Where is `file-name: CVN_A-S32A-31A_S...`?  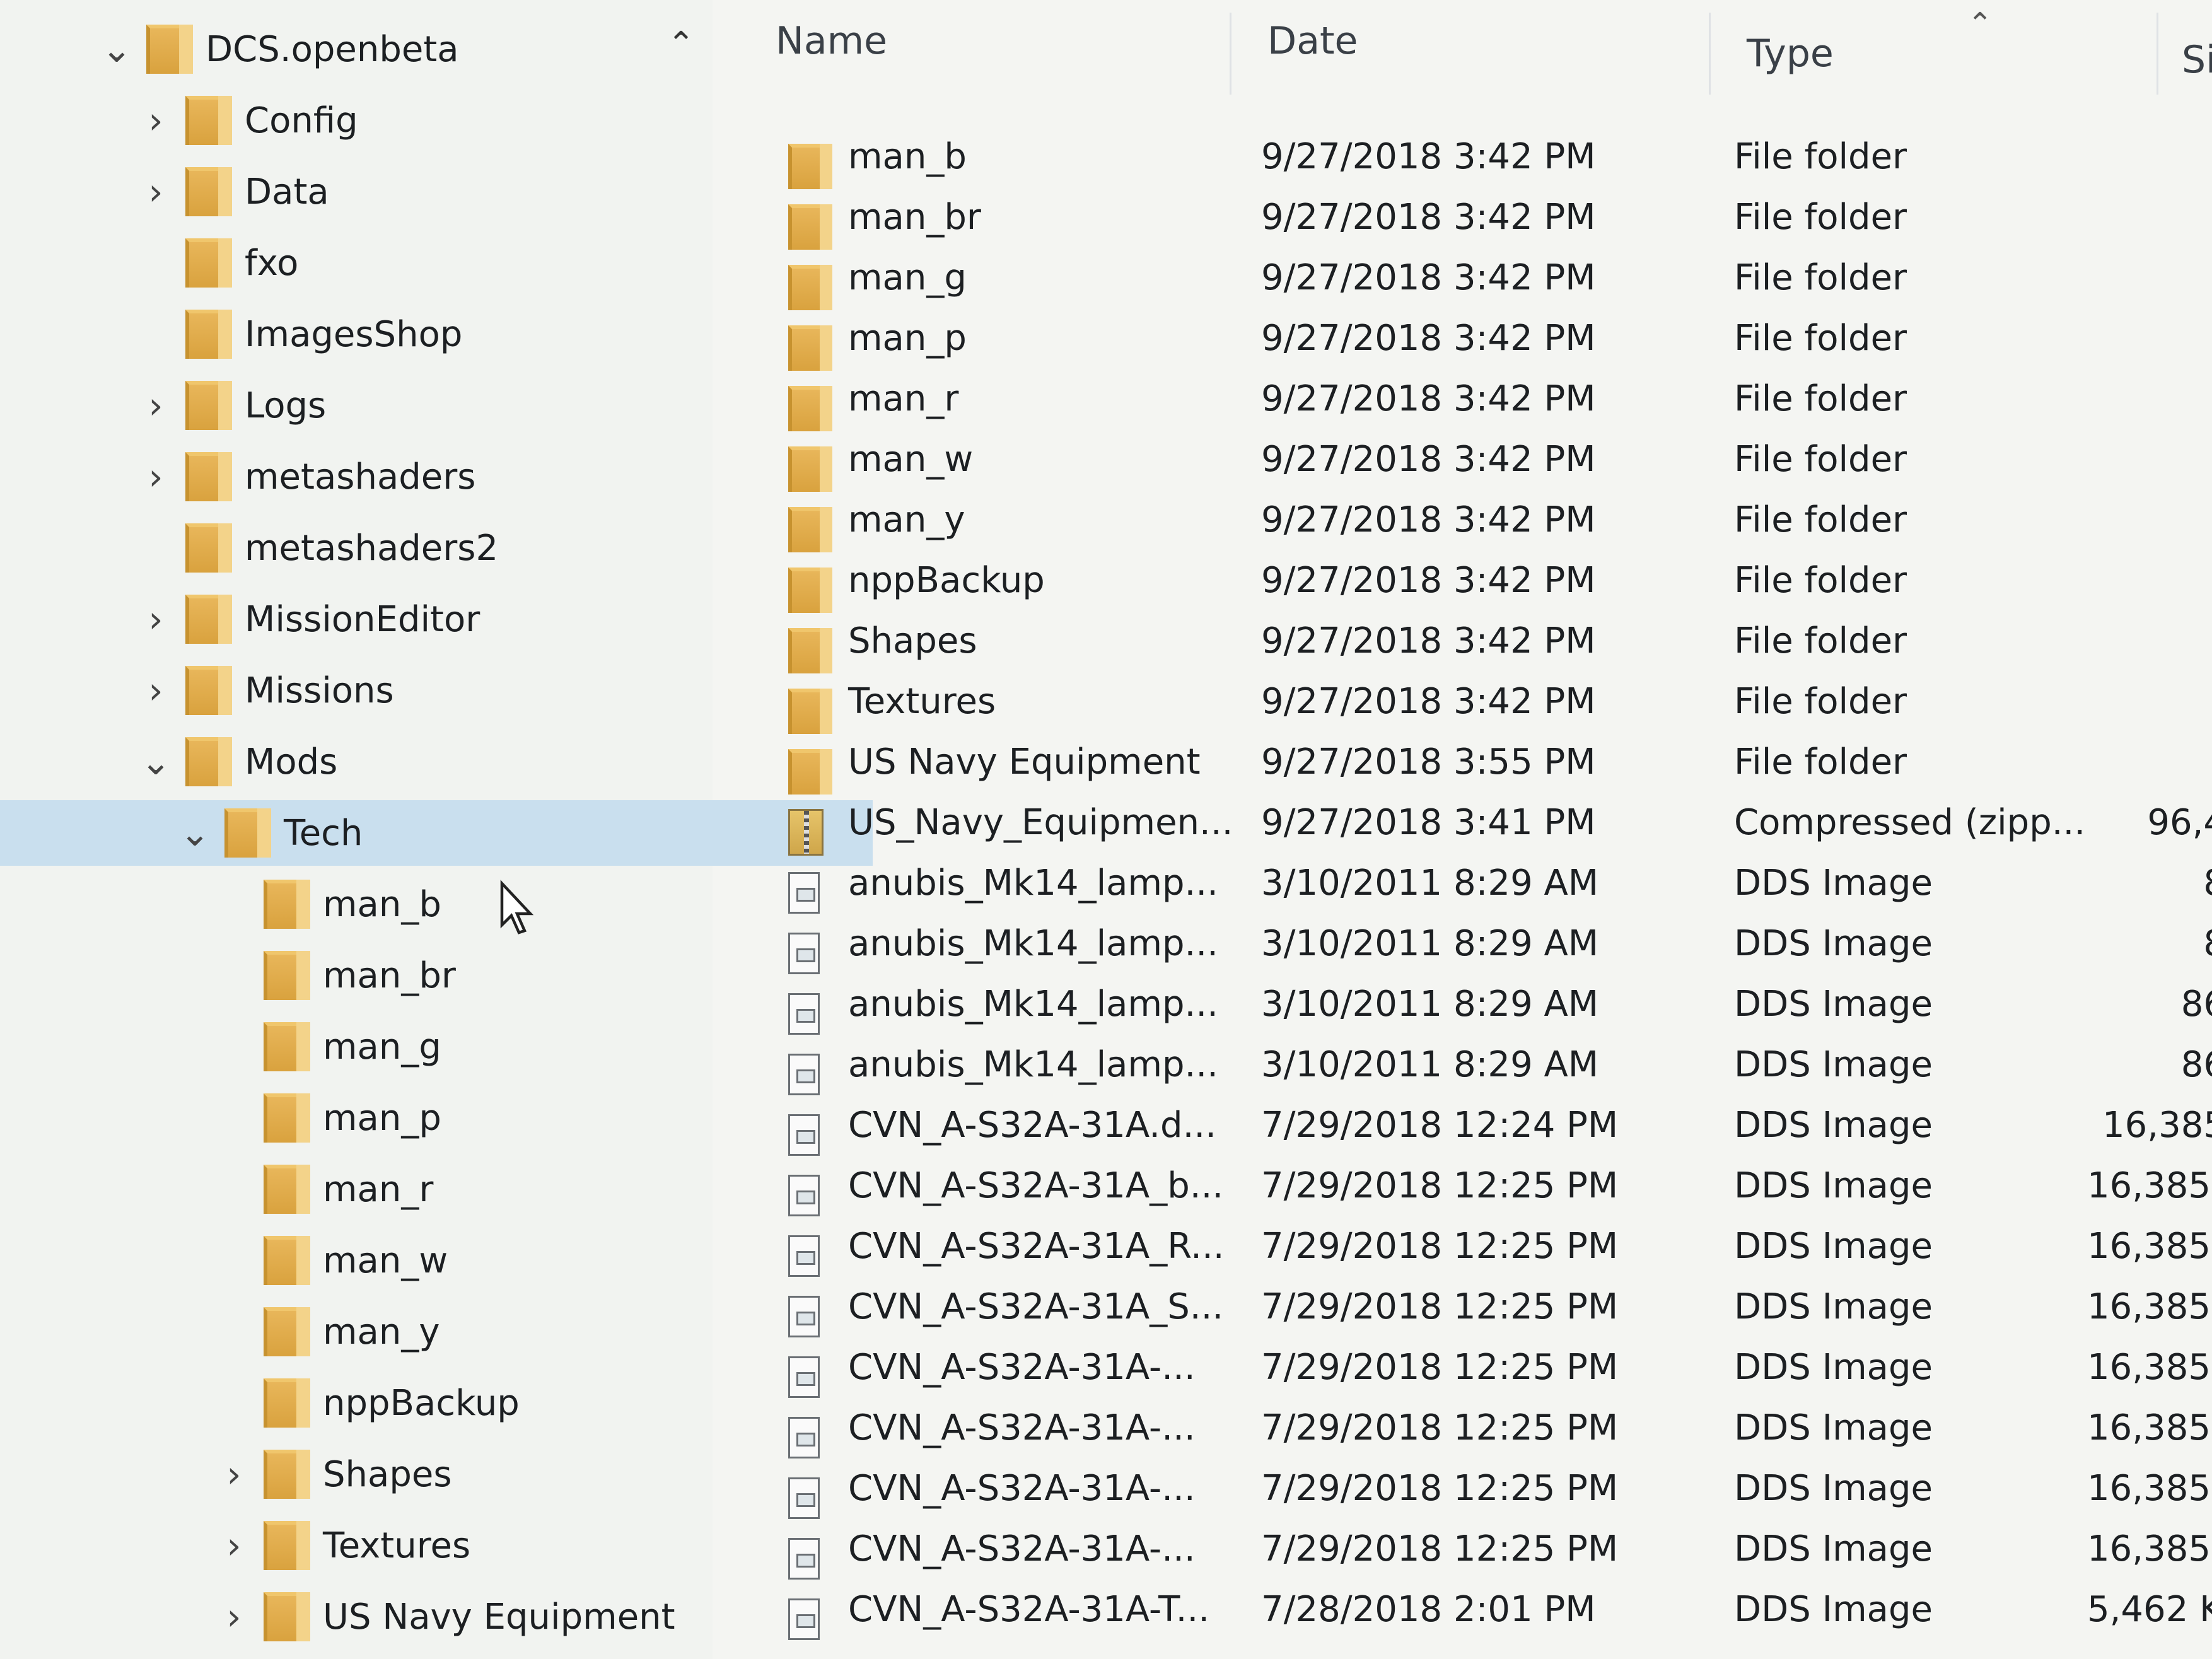 file-name: CVN_A-S32A-31A_S... is located at coordinates (1036, 1306).